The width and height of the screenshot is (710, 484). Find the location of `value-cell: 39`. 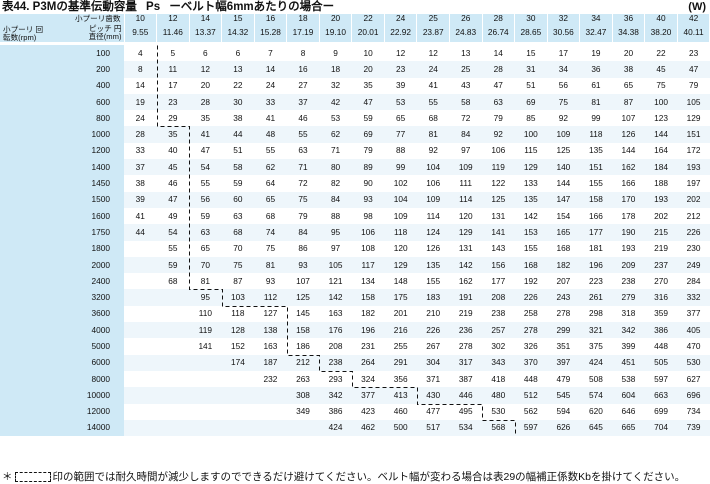

value-cell: 39 is located at coordinates (400, 85).